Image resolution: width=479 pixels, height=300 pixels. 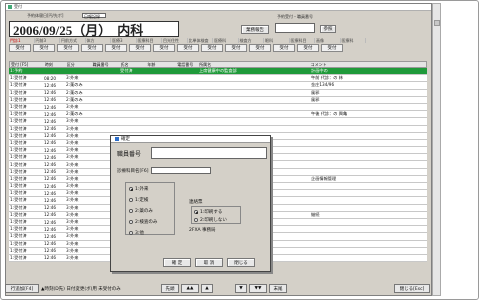 What do you see at coordinates (295, 28) in the screenshot?
I see `staff-id-field` at bounding box center [295, 28].